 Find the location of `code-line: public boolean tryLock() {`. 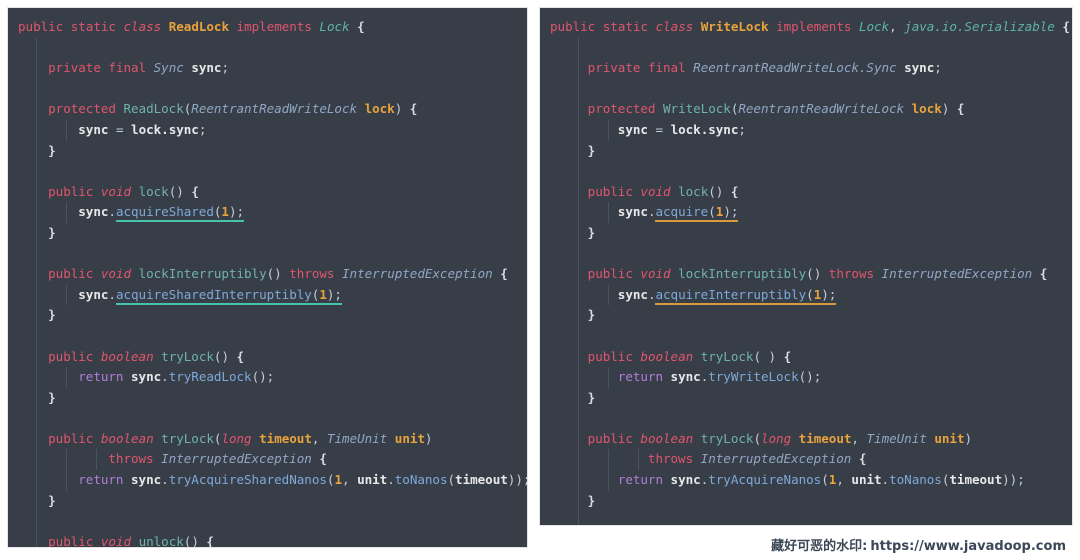

code-line: public boolean tryLock() { is located at coordinates (267, 357).